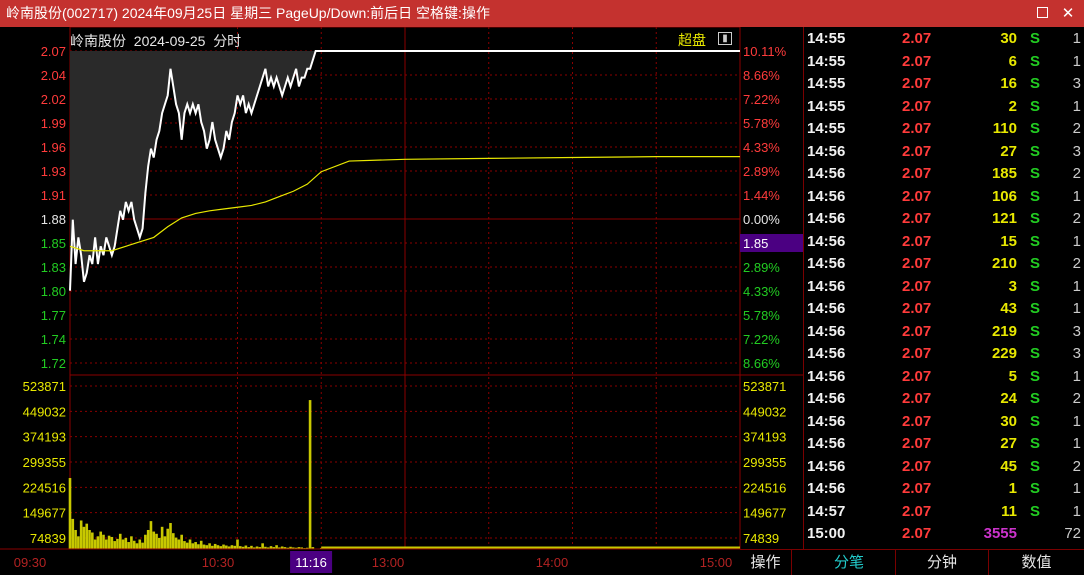 This screenshot has height=575, width=1084. Describe the element at coordinates (755, 243) in the screenshot. I see `current-price-marker-label: 1.85` at that location.